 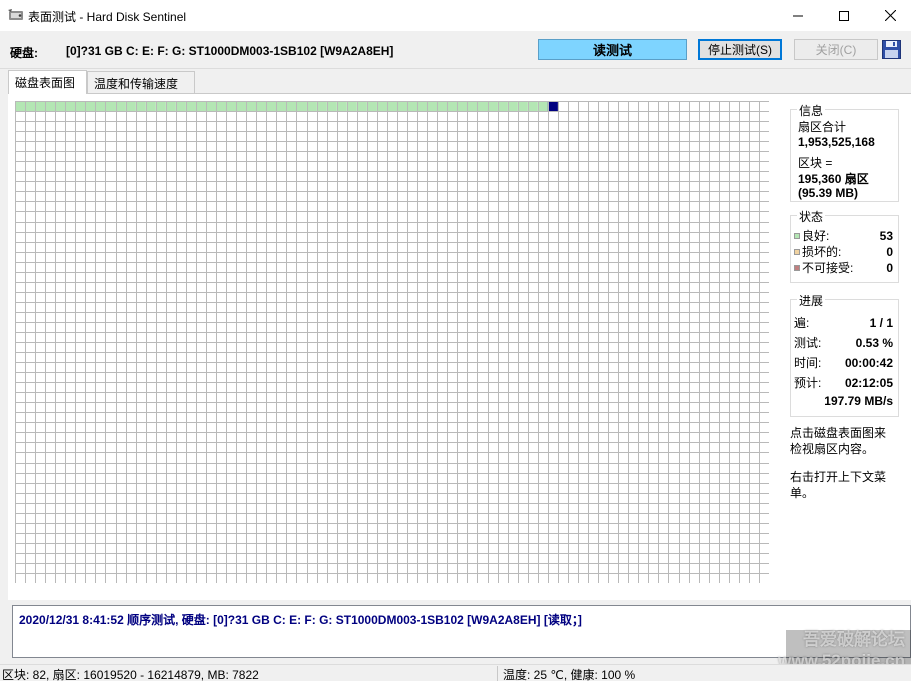 What do you see at coordinates (797, 235) in the screenshot?
I see `good-swatch` at bounding box center [797, 235].